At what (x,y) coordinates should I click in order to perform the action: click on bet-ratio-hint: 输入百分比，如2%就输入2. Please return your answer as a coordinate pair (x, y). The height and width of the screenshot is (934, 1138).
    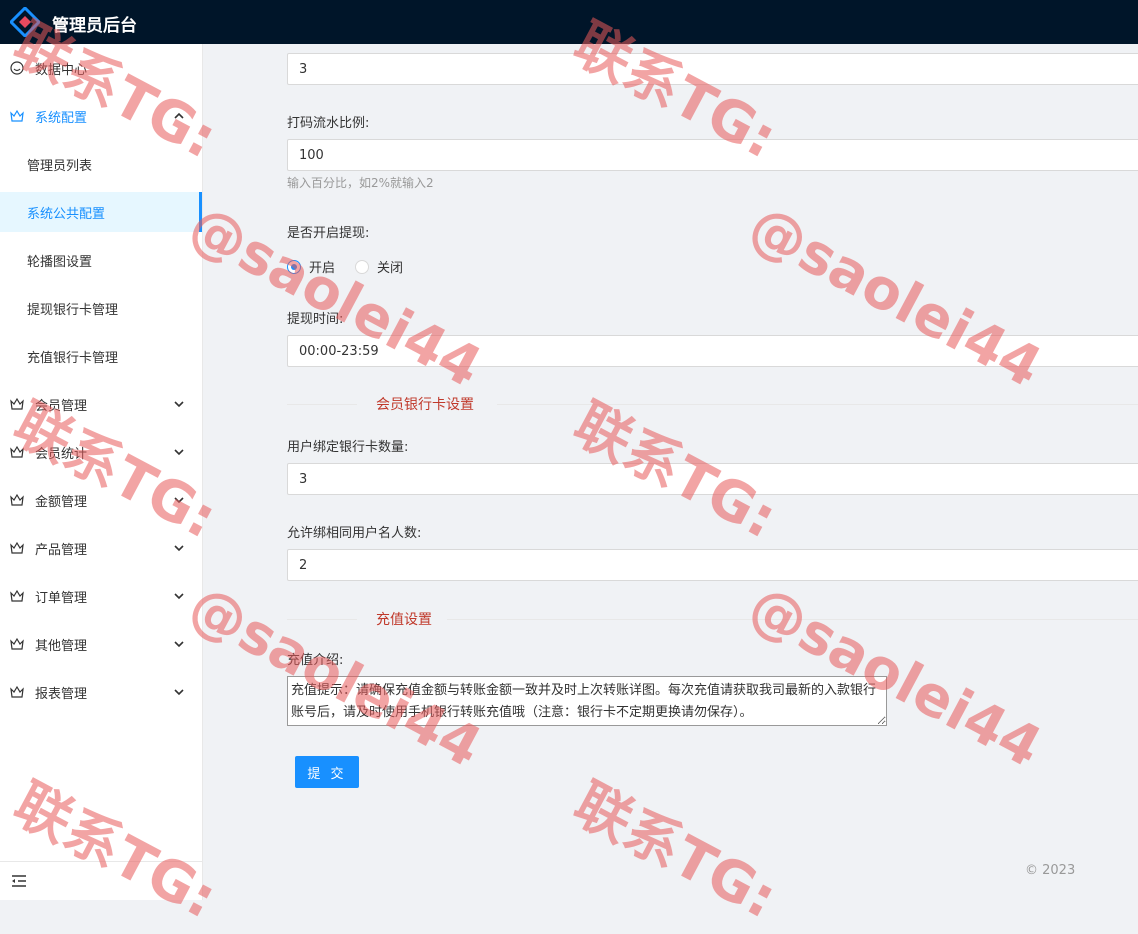
    Looking at the image, I should click on (360, 183).